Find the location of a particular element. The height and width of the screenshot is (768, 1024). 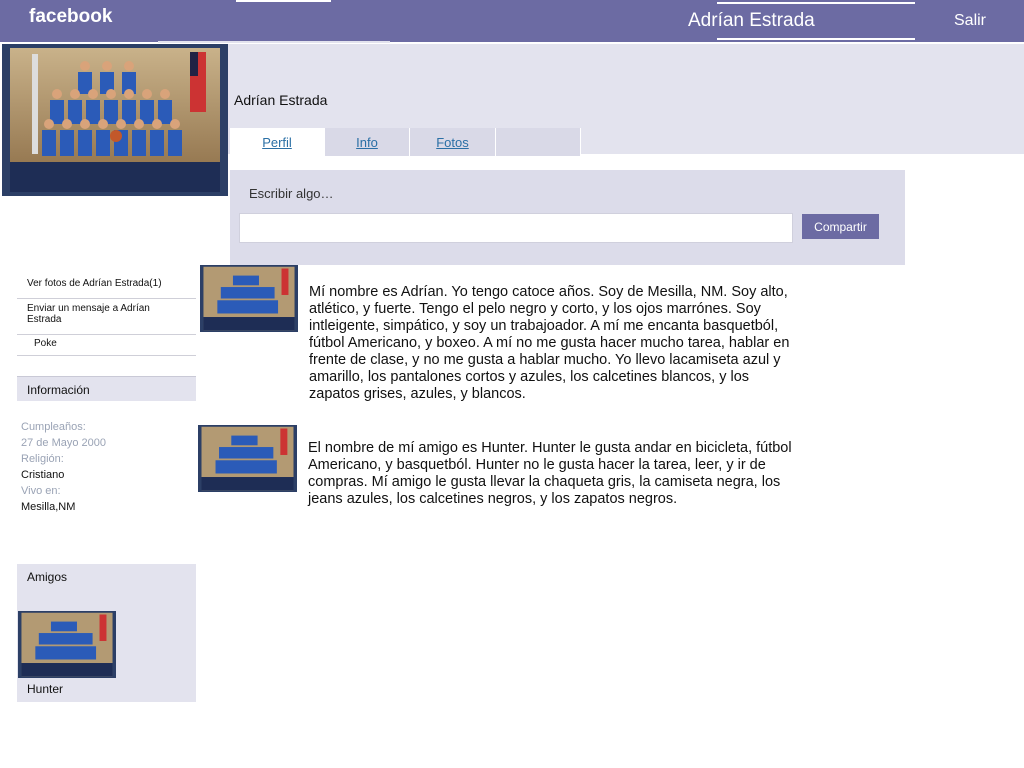

religion-value: Cristiano is located at coordinates (43, 475).